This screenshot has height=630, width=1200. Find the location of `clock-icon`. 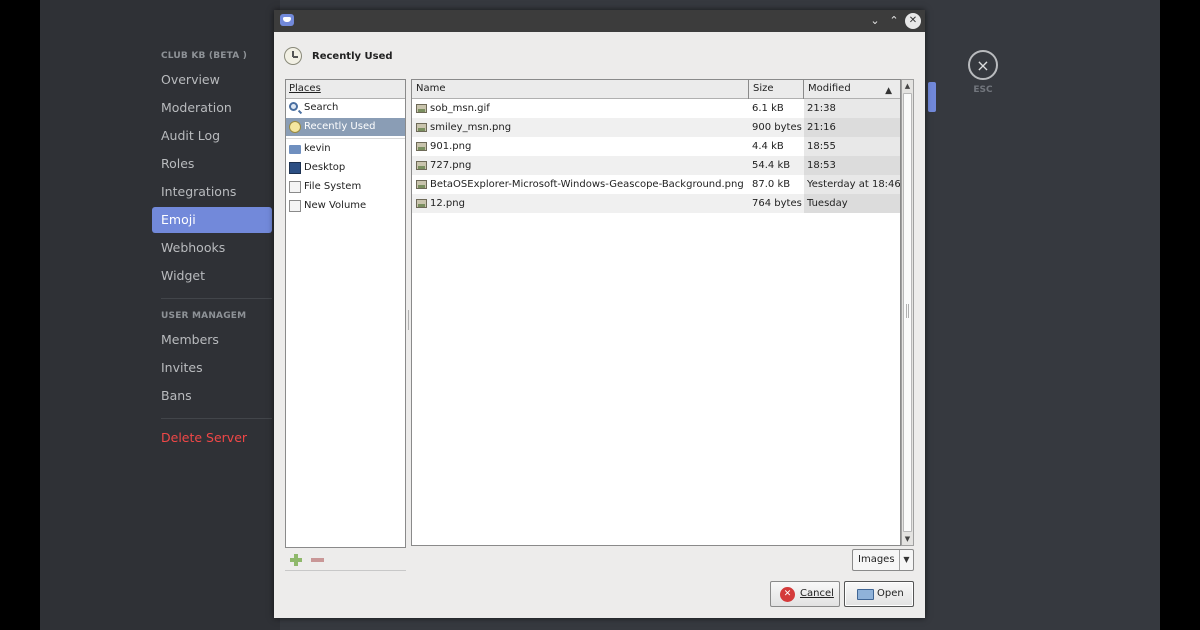

clock-icon is located at coordinates (293, 56).